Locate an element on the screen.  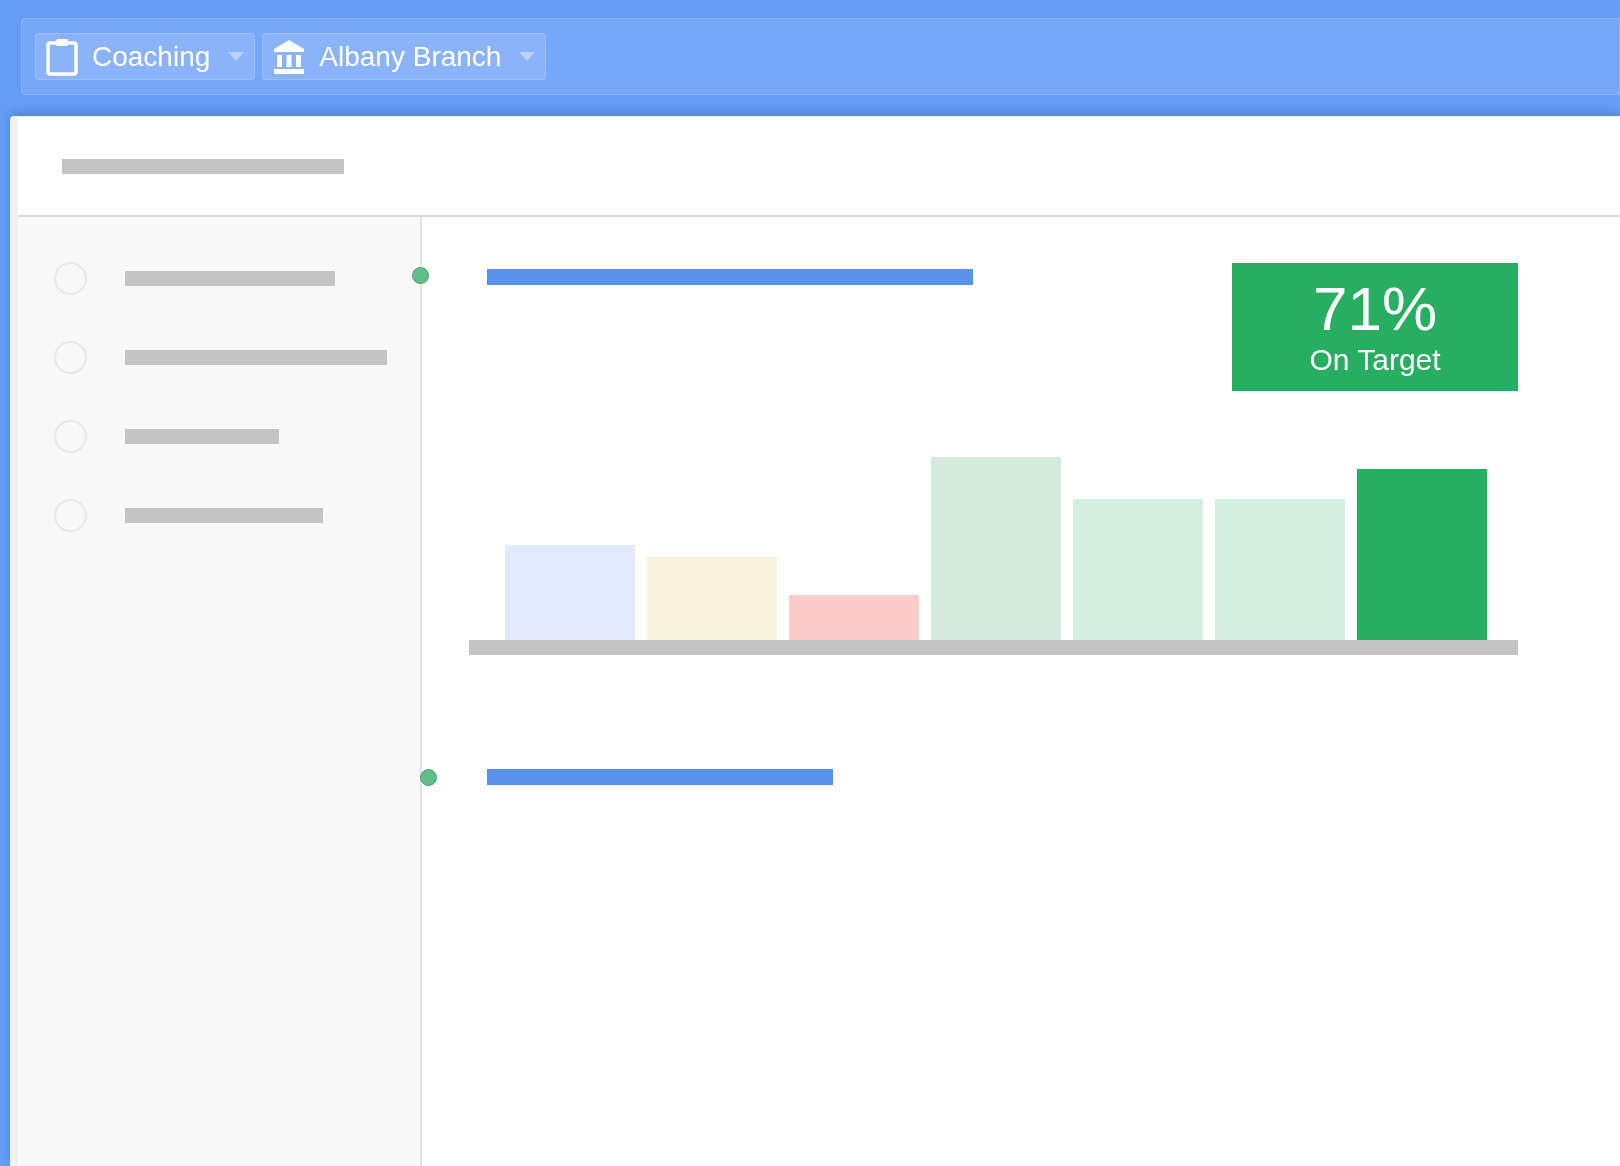
kpi-label: On Target is located at coordinates (1375, 360).